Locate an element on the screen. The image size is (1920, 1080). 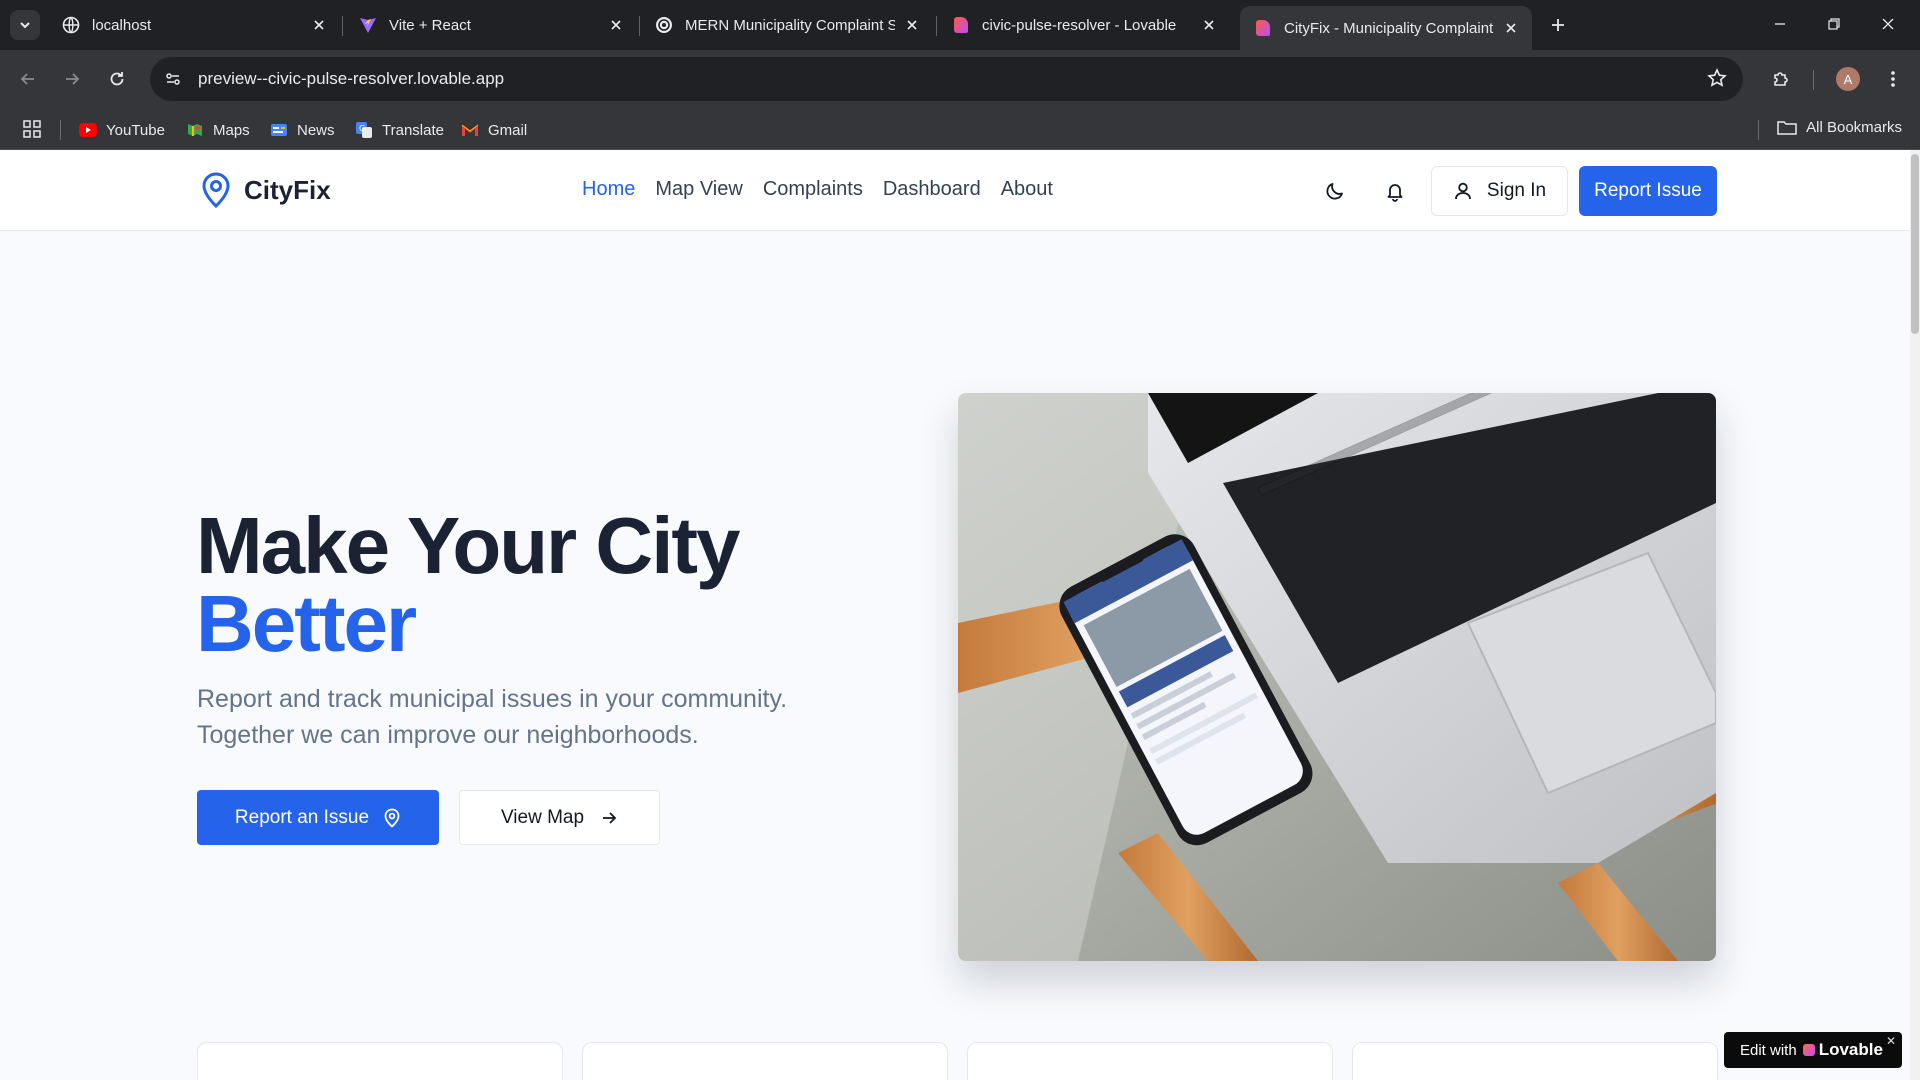
gmail-icon is located at coordinates (470, 130).